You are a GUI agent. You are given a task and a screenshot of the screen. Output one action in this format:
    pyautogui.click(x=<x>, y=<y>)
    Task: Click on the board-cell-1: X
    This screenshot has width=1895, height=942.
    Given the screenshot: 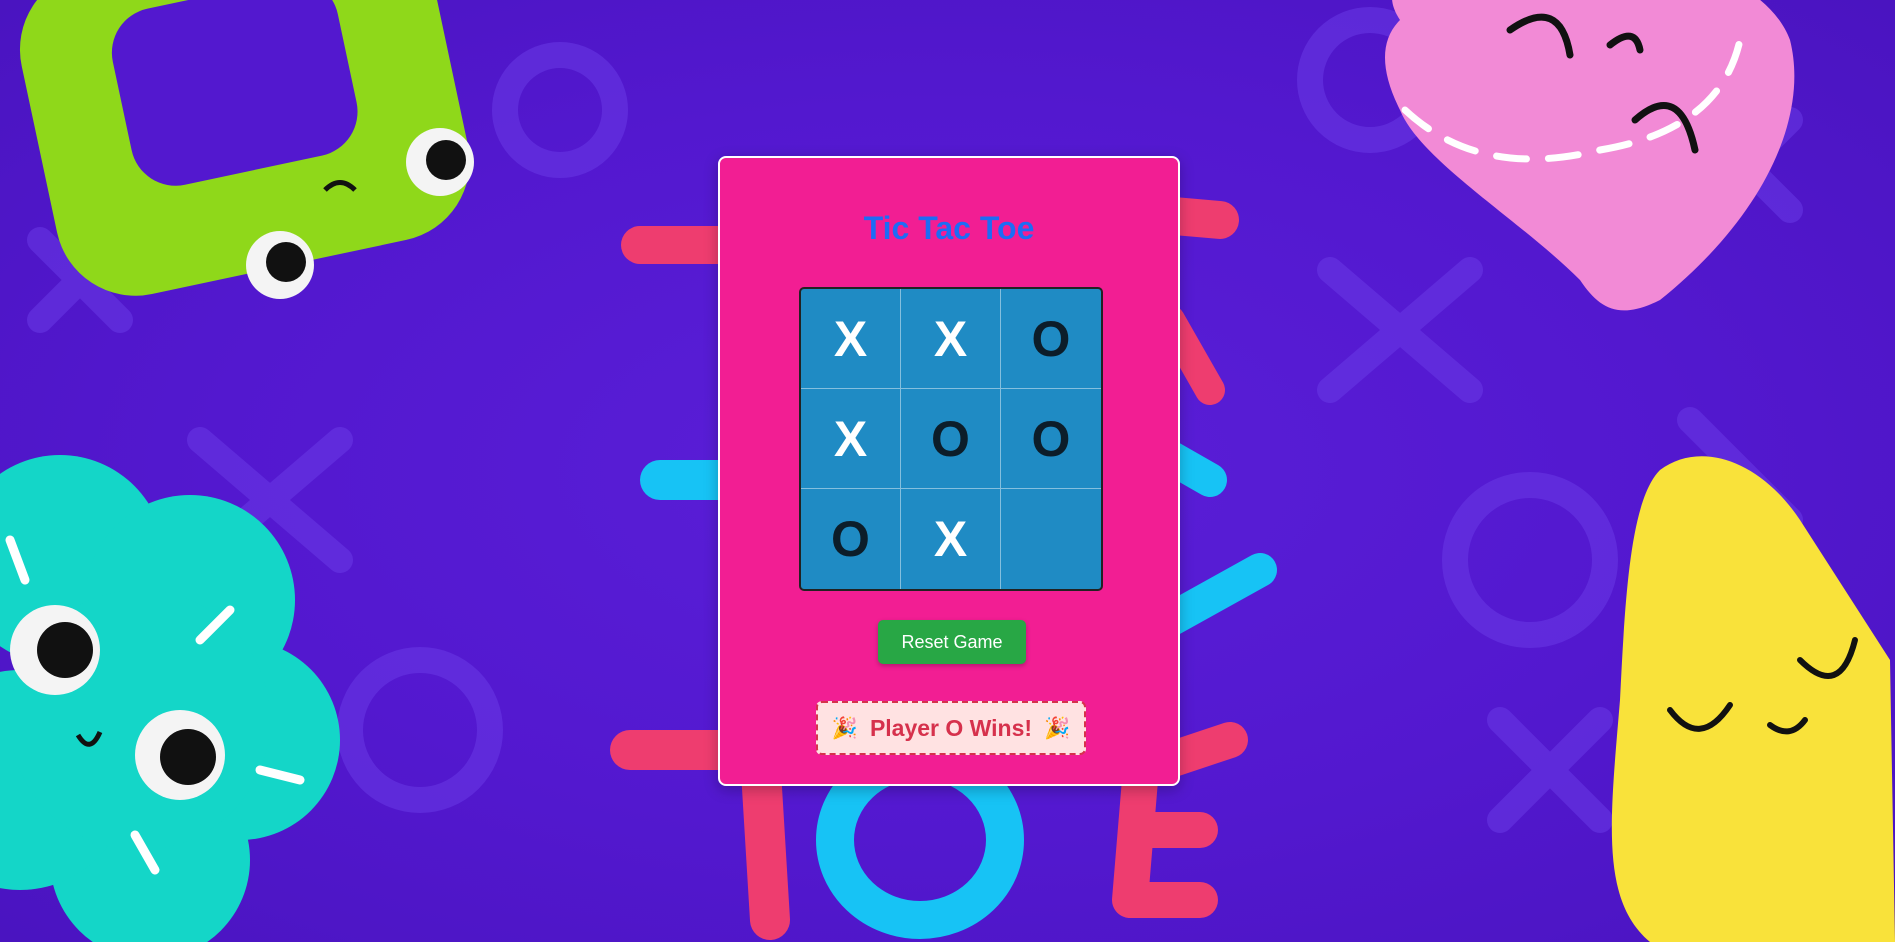 What is the action you would take?
    pyautogui.click(x=851, y=339)
    